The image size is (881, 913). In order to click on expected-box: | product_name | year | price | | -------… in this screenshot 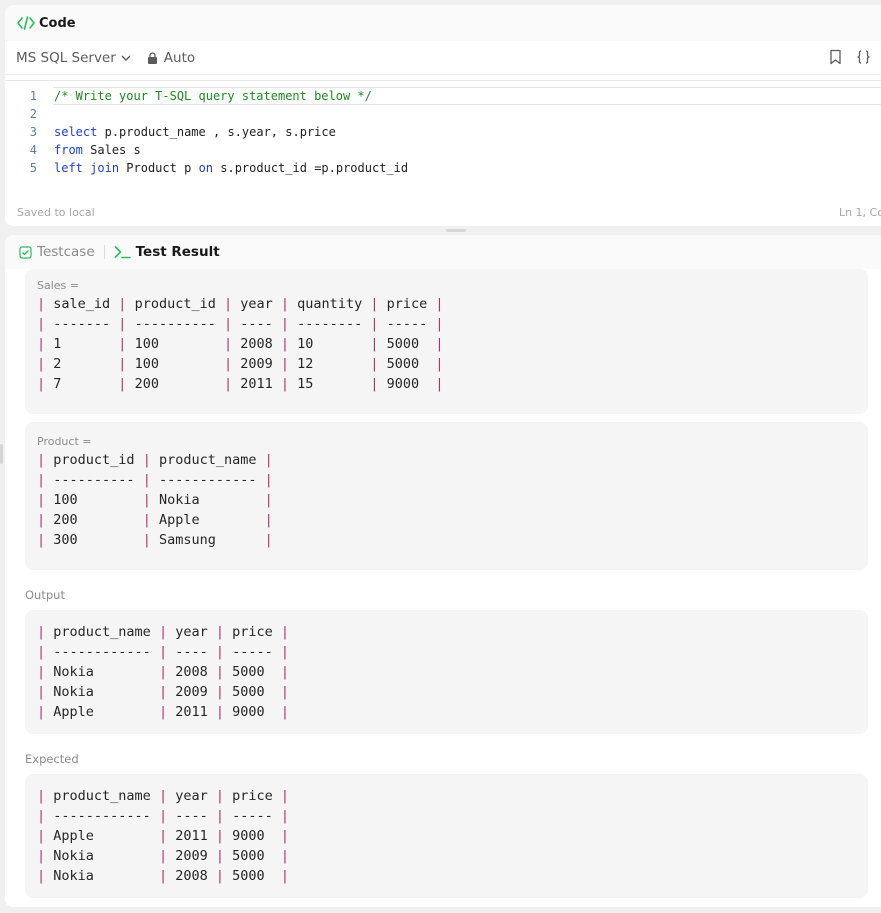, I will do `click(446, 836)`.